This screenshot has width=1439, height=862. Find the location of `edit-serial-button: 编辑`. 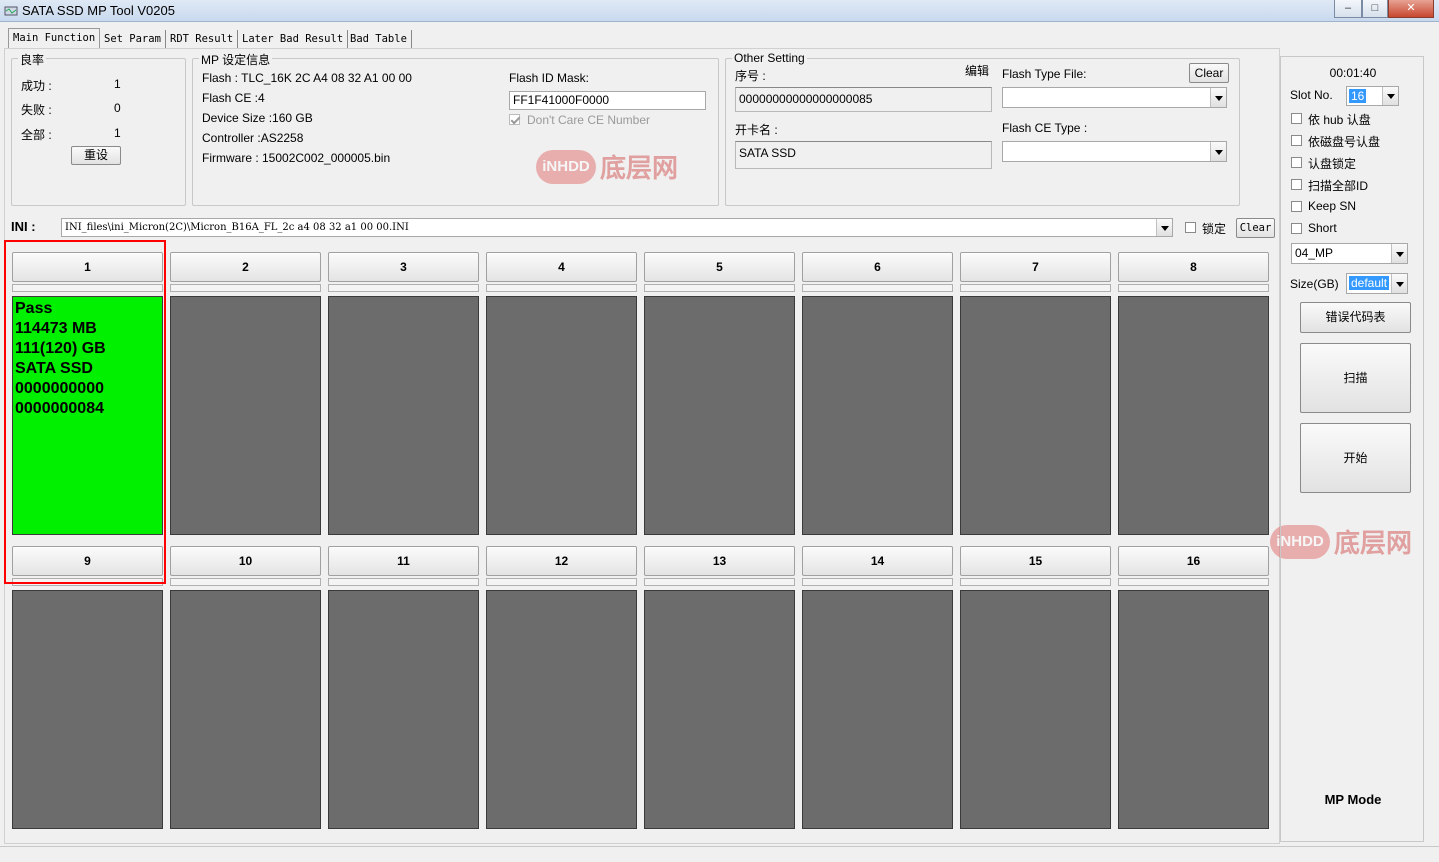

edit-serial-button: 编辑 is located at coordinates (977, 72).